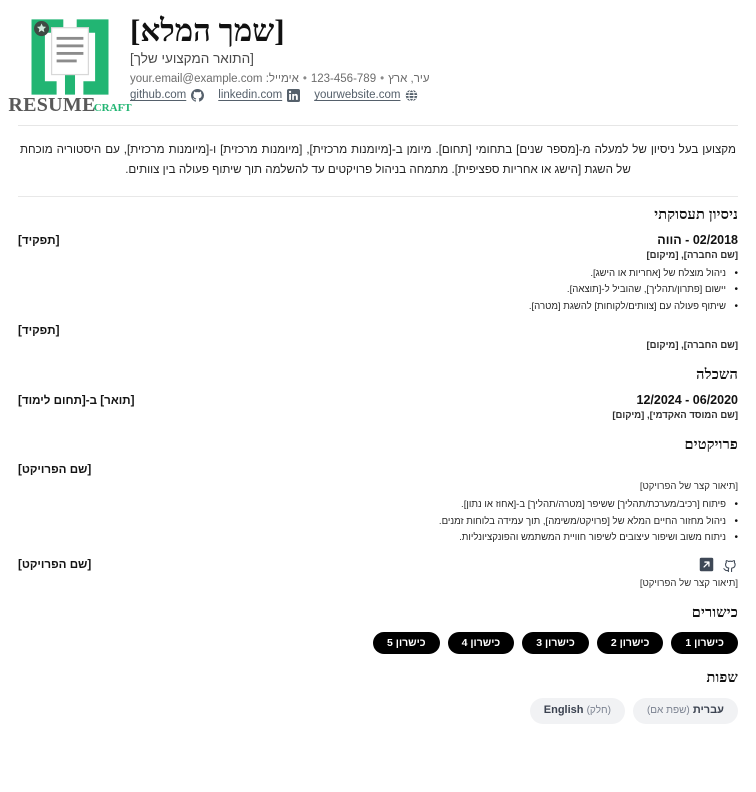 This screenshot has height=792, width=756. What do you see at coordinates (250, 95) in the screenshot?
I see `link-linkedin-label: linkedin.com` at bounding box center [250, 95].